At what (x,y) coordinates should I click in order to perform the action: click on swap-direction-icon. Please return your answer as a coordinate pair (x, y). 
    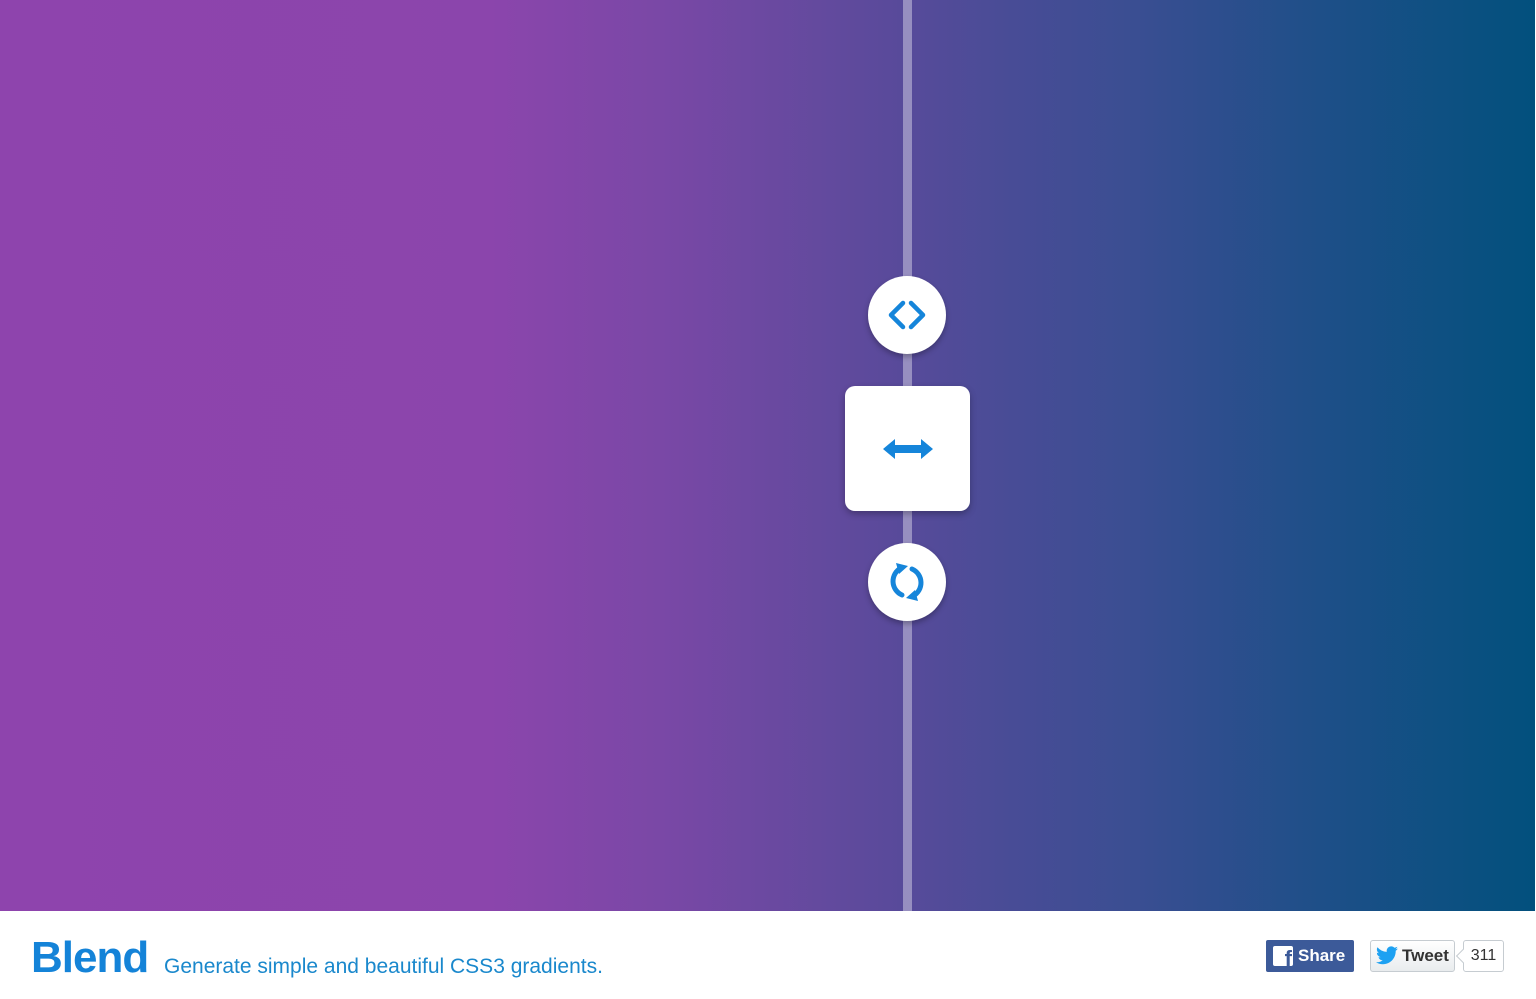
    Looking at the image, I should click on (907, 448).